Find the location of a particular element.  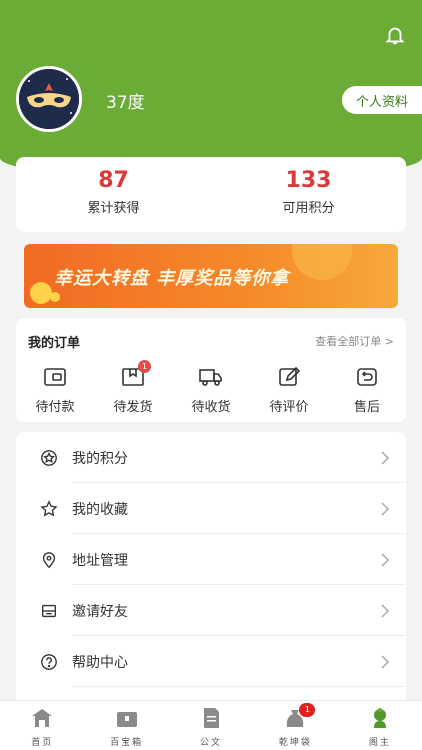

stat-label: 累计获得 is located at coordinates (113, 208).